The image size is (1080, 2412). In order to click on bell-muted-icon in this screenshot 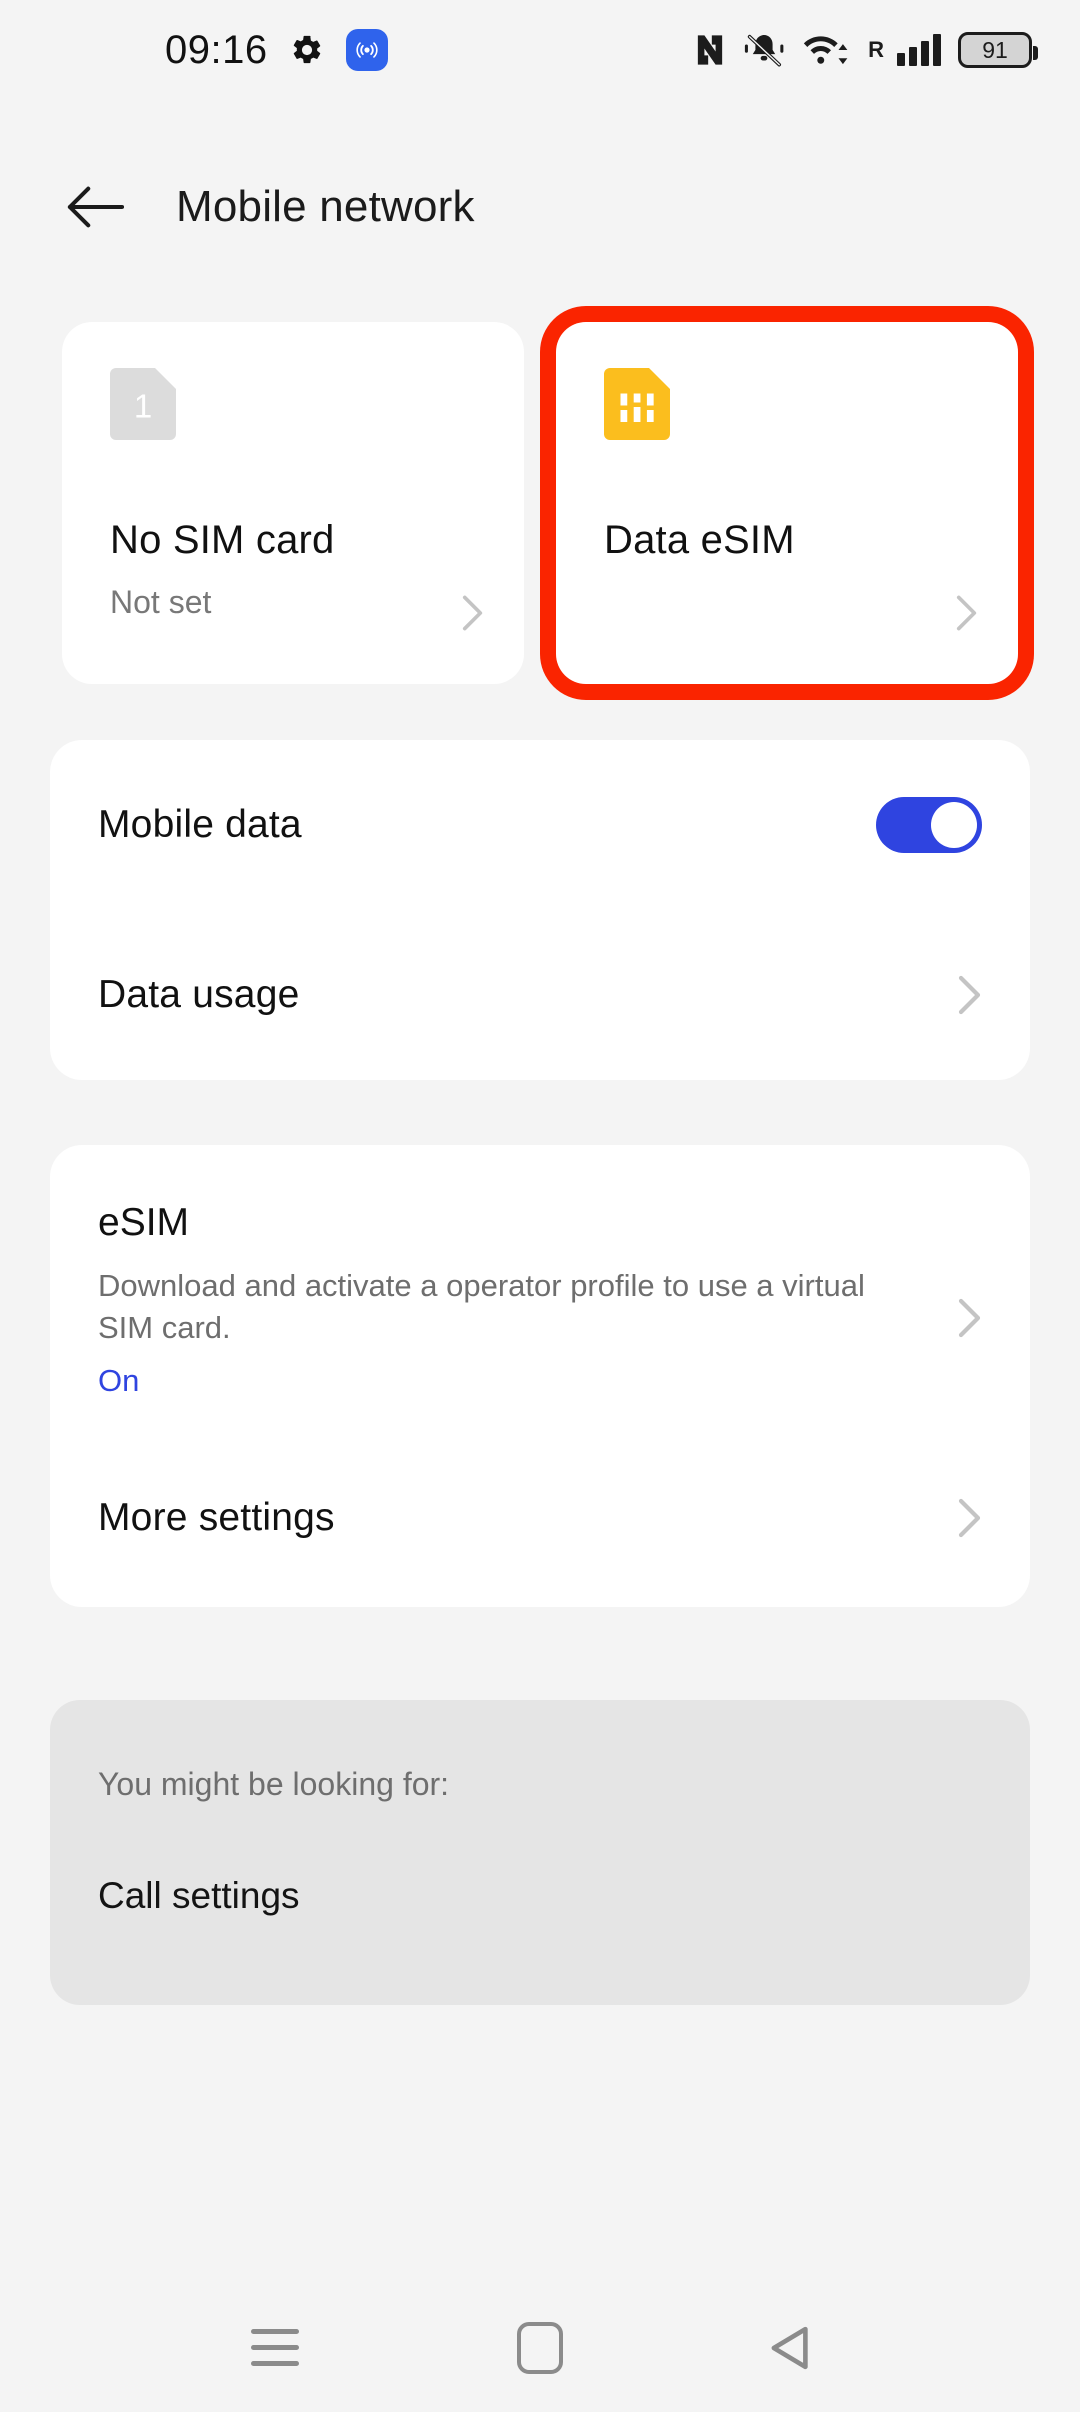, I will do `click(764, 50)`.